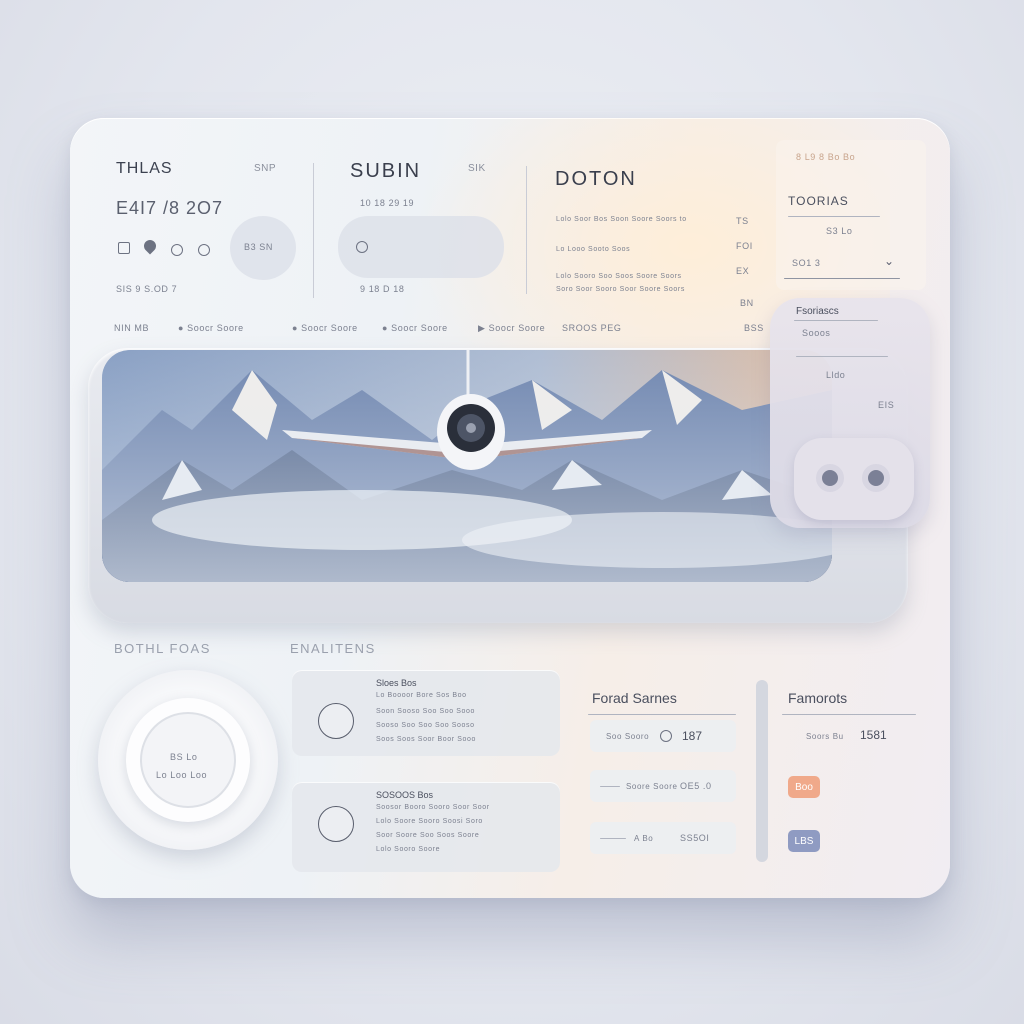  What do you see at coordinates (743, 271) in the screenshot?
I see `col3-meta-3: EX` at bounding box center [743, 271].